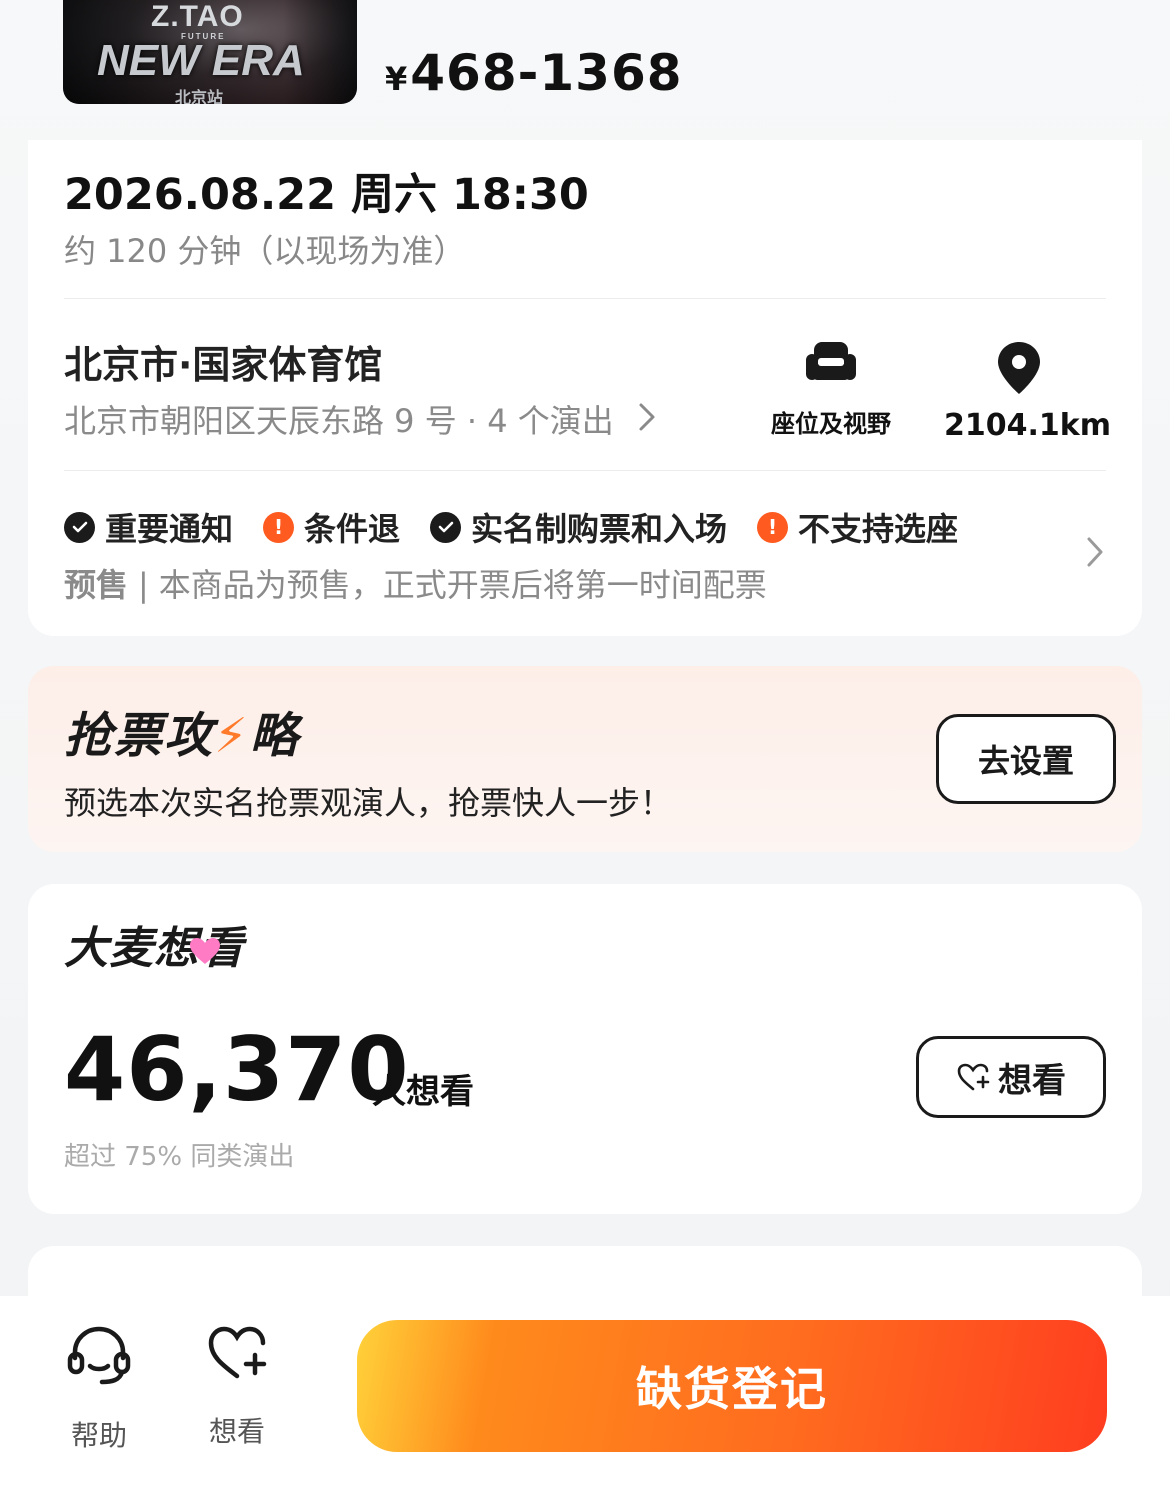 The height and width of the screenshot is (1491, 1170). Describe the element at coordinates (205, 953) in the screenshot. I see `heart-icon` at that location.